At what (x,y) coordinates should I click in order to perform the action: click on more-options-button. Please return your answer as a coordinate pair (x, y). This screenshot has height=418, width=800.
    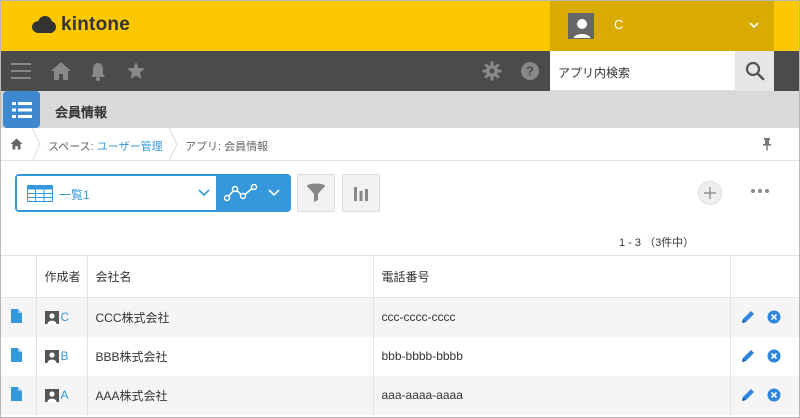
    Looking at the image, I should click on (760, 191).